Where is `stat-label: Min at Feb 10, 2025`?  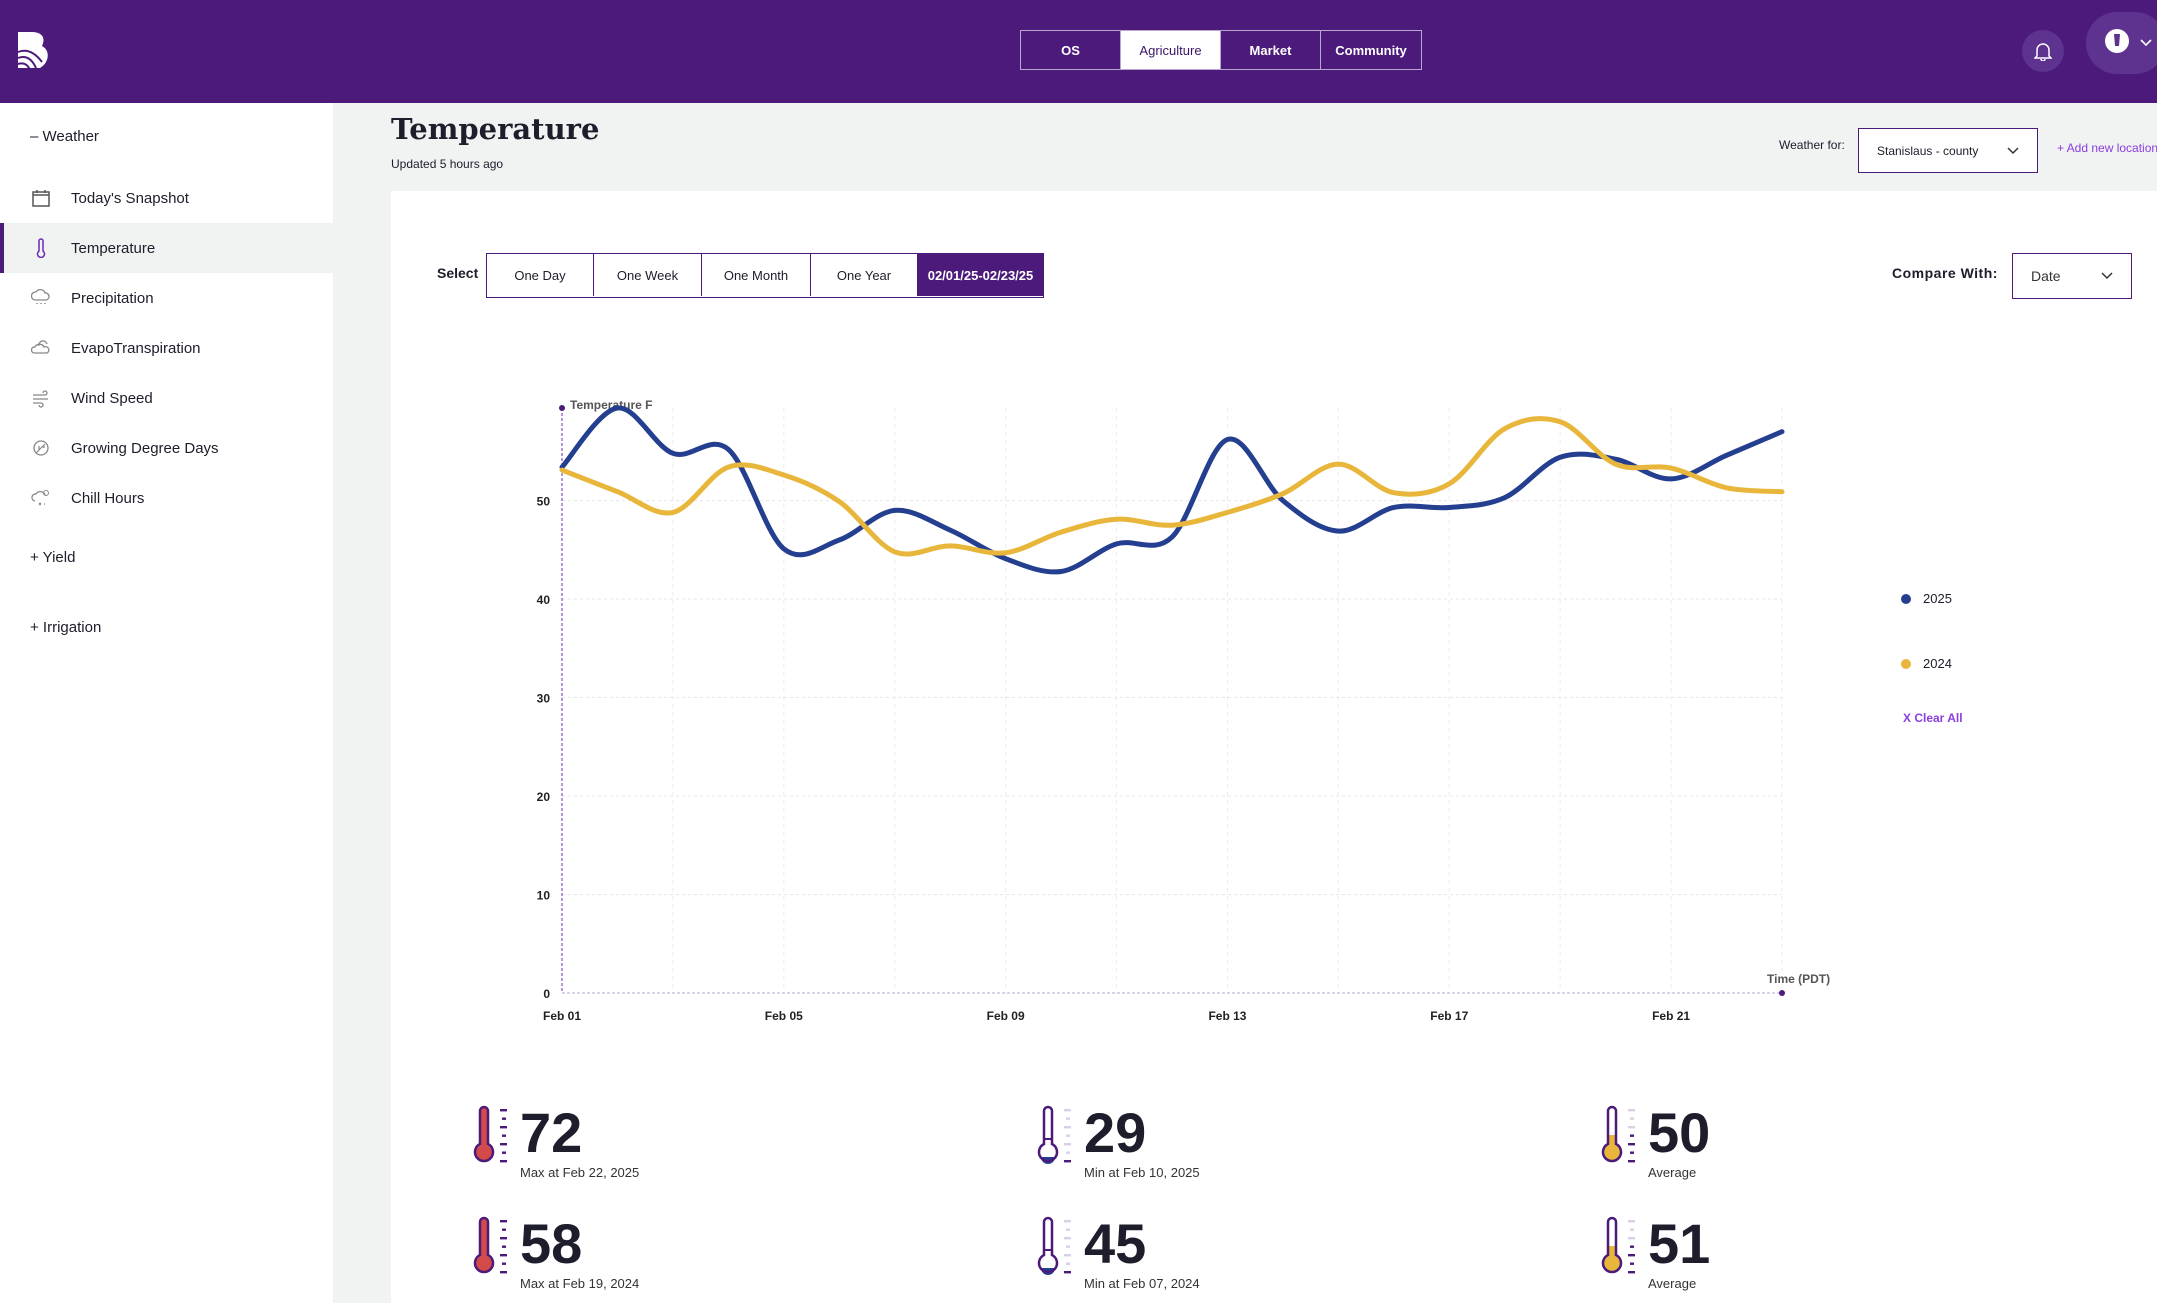 stat-label: Min at Feb 10, 2025 is located at coordinates (1142, 1172).